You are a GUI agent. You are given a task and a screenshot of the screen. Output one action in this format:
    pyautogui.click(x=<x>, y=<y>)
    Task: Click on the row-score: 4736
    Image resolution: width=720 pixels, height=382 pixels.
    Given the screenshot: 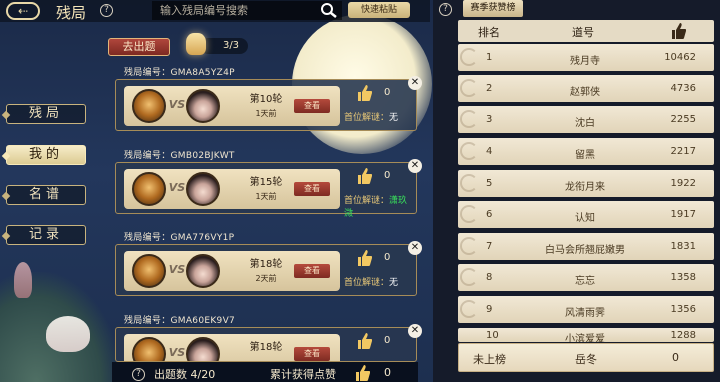 What is the action you would take?
    pyautogui.click(x=683, y=88)
    